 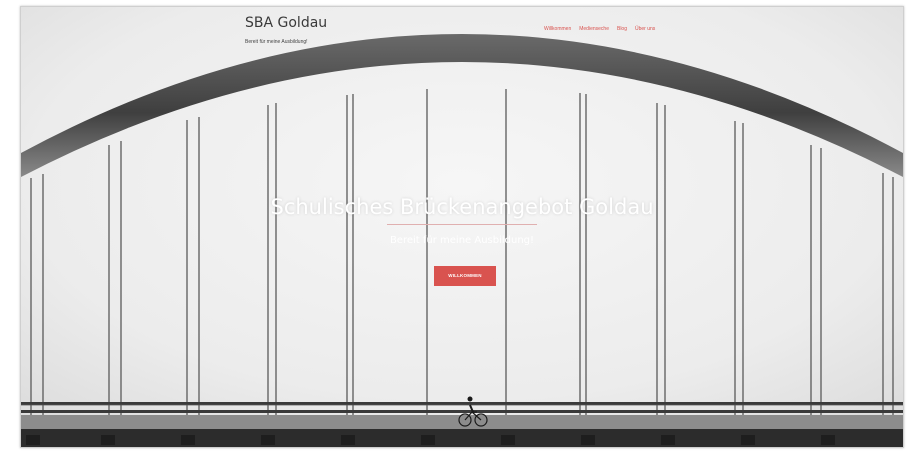 What do you see at coordinates (462, 240) in the screenshot?
I see `hero-subtitle: Bereit für meine Ausbildung!` at bounding box center [462, 240].